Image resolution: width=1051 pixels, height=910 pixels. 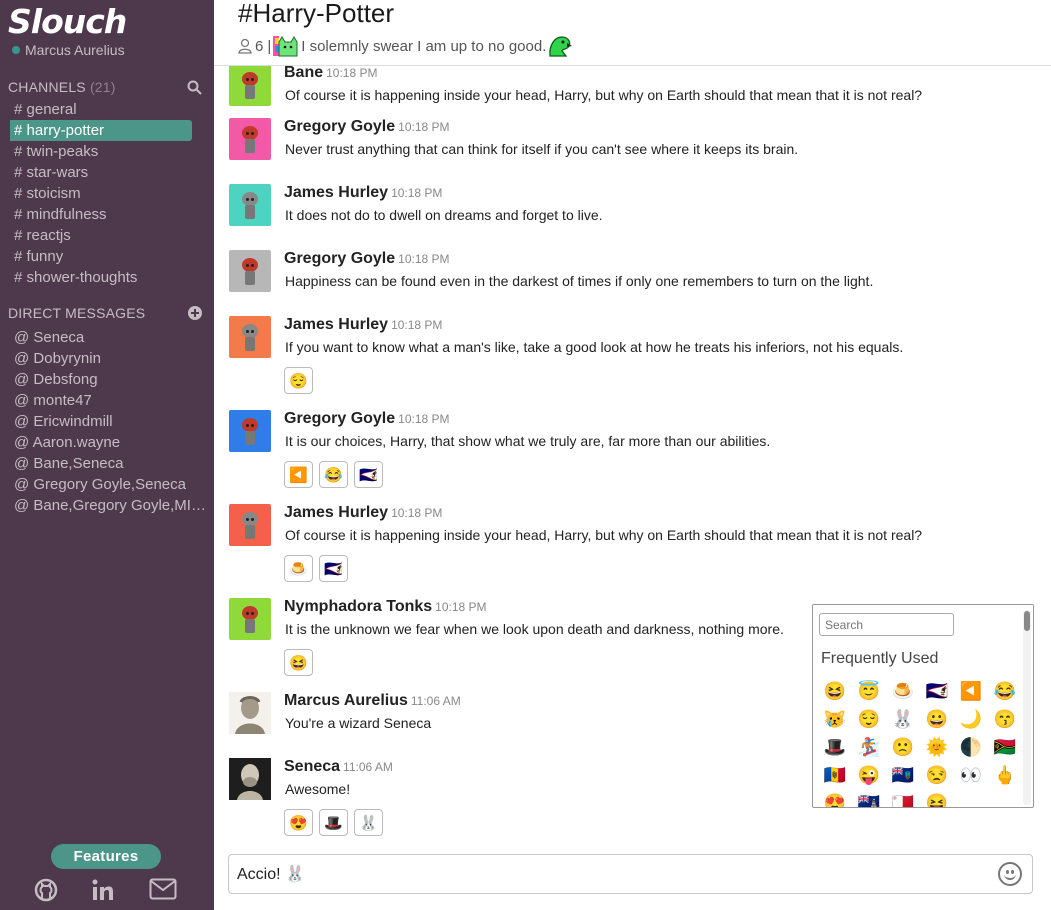 What do you see at coordinates (68, 50) in the screenshot?
I see `current-user: Marcus Aurelius` at bounding box center [68, 50].